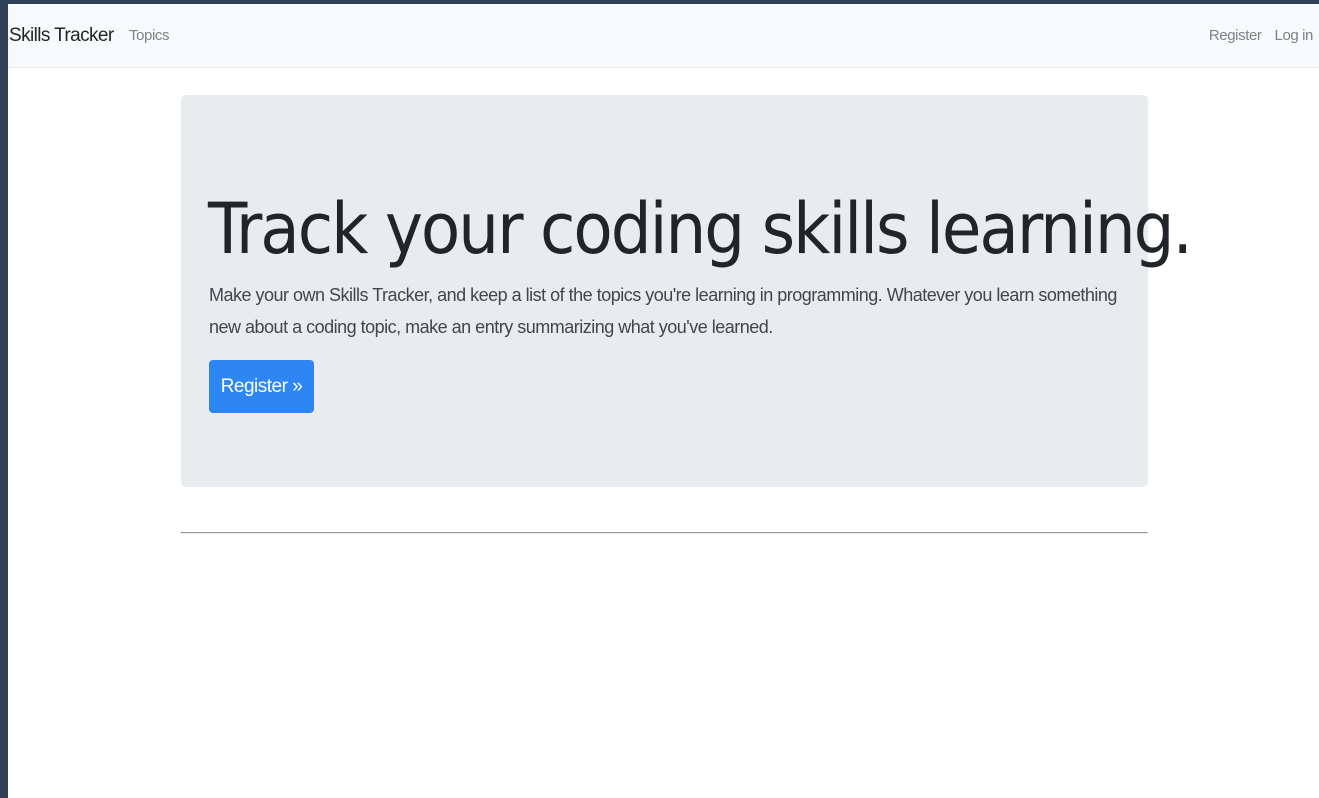 Image resolution: width=1319 pixels, height=798 pixels. What do you see at coordinates (61, 36) in the screenshot?
I see `brand-link: Skills Tracker` at bounding box center [61, 36].